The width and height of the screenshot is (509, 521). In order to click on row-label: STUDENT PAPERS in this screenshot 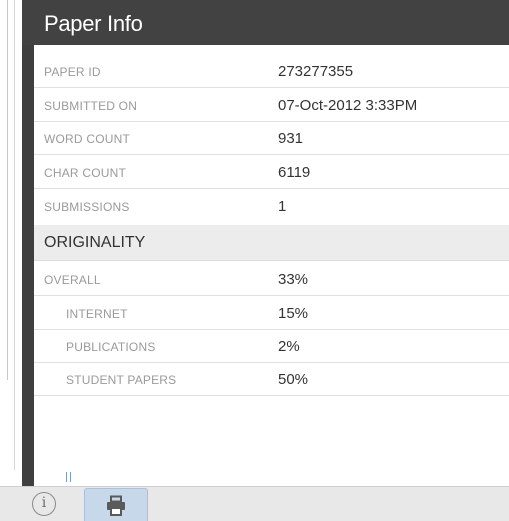, I will do `click(121, 380)`.